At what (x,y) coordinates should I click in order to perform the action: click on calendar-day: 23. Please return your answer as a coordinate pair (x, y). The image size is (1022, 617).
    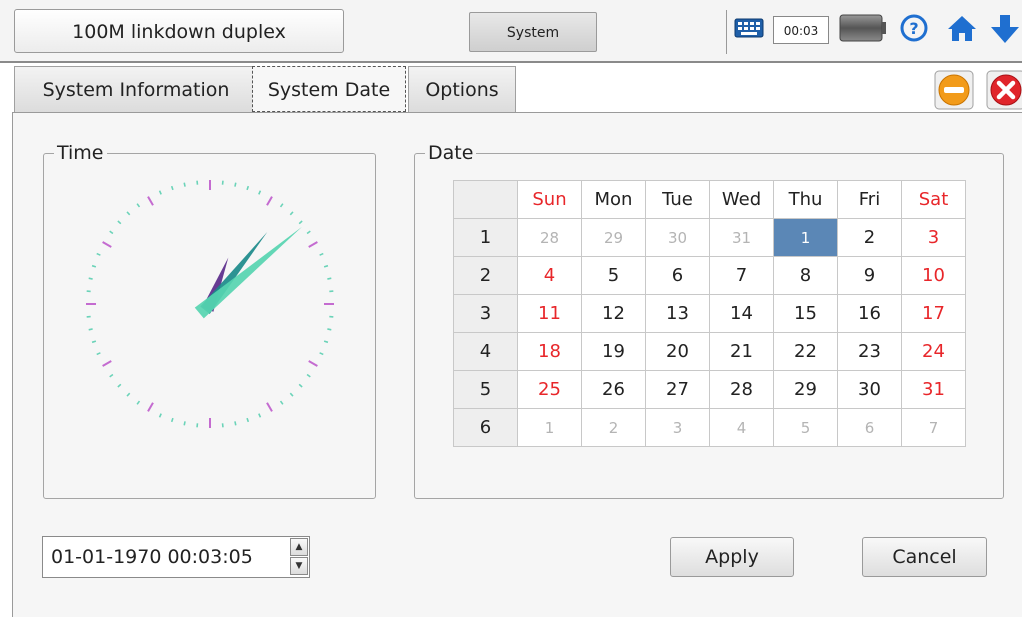
    Looking at the image, I should click on (869, 351).